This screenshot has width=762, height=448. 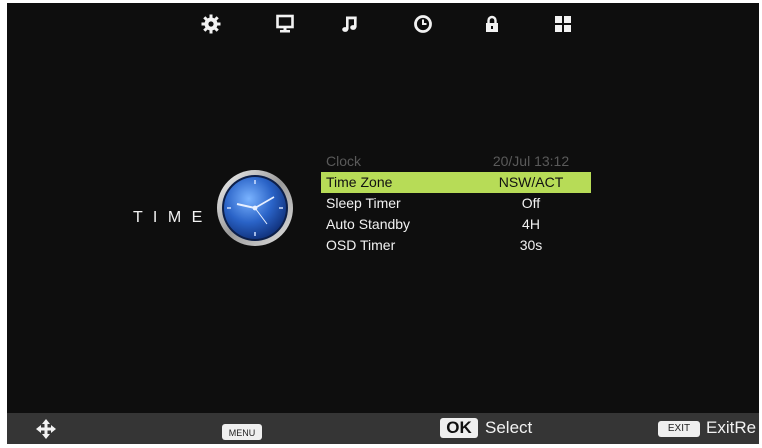 I want to click on ok-key-badge: OK, so click(x=459, y=428).